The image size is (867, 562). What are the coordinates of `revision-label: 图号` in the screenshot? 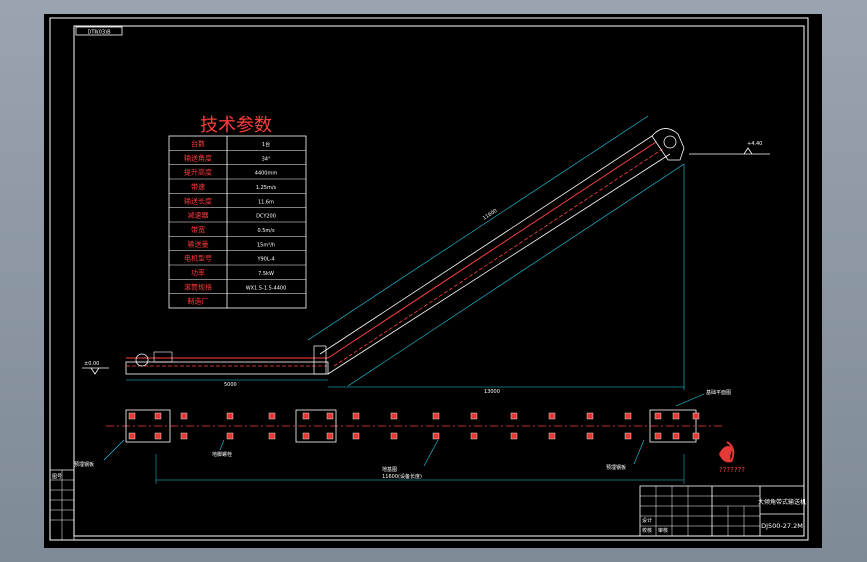 It's located at (57, 477).